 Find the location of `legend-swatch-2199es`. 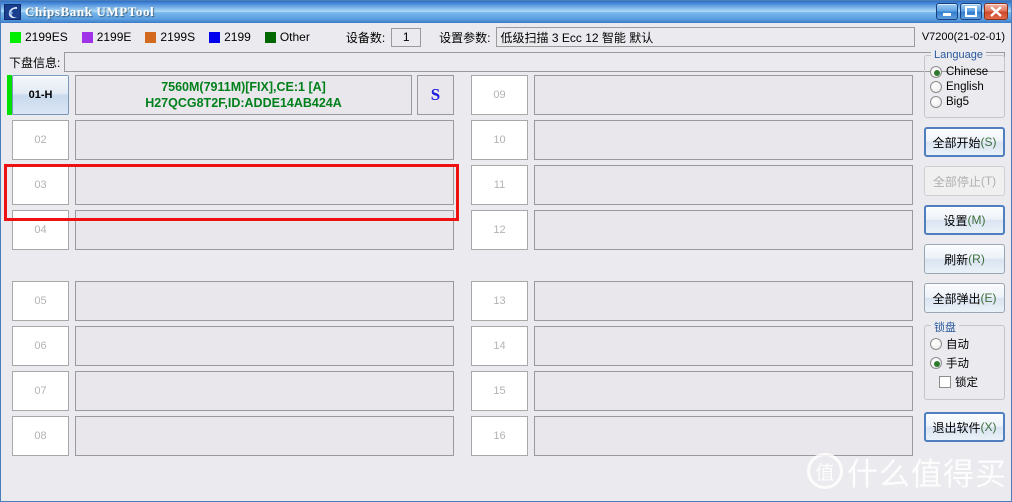

legend-swatch-2199es is located at coordinates (15, 37).